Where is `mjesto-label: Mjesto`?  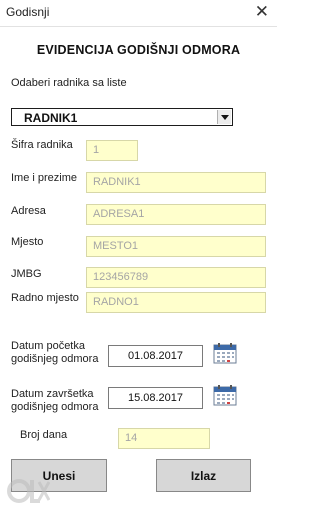 mjesto-label: Mjesto is located at coordinates (27, 242).